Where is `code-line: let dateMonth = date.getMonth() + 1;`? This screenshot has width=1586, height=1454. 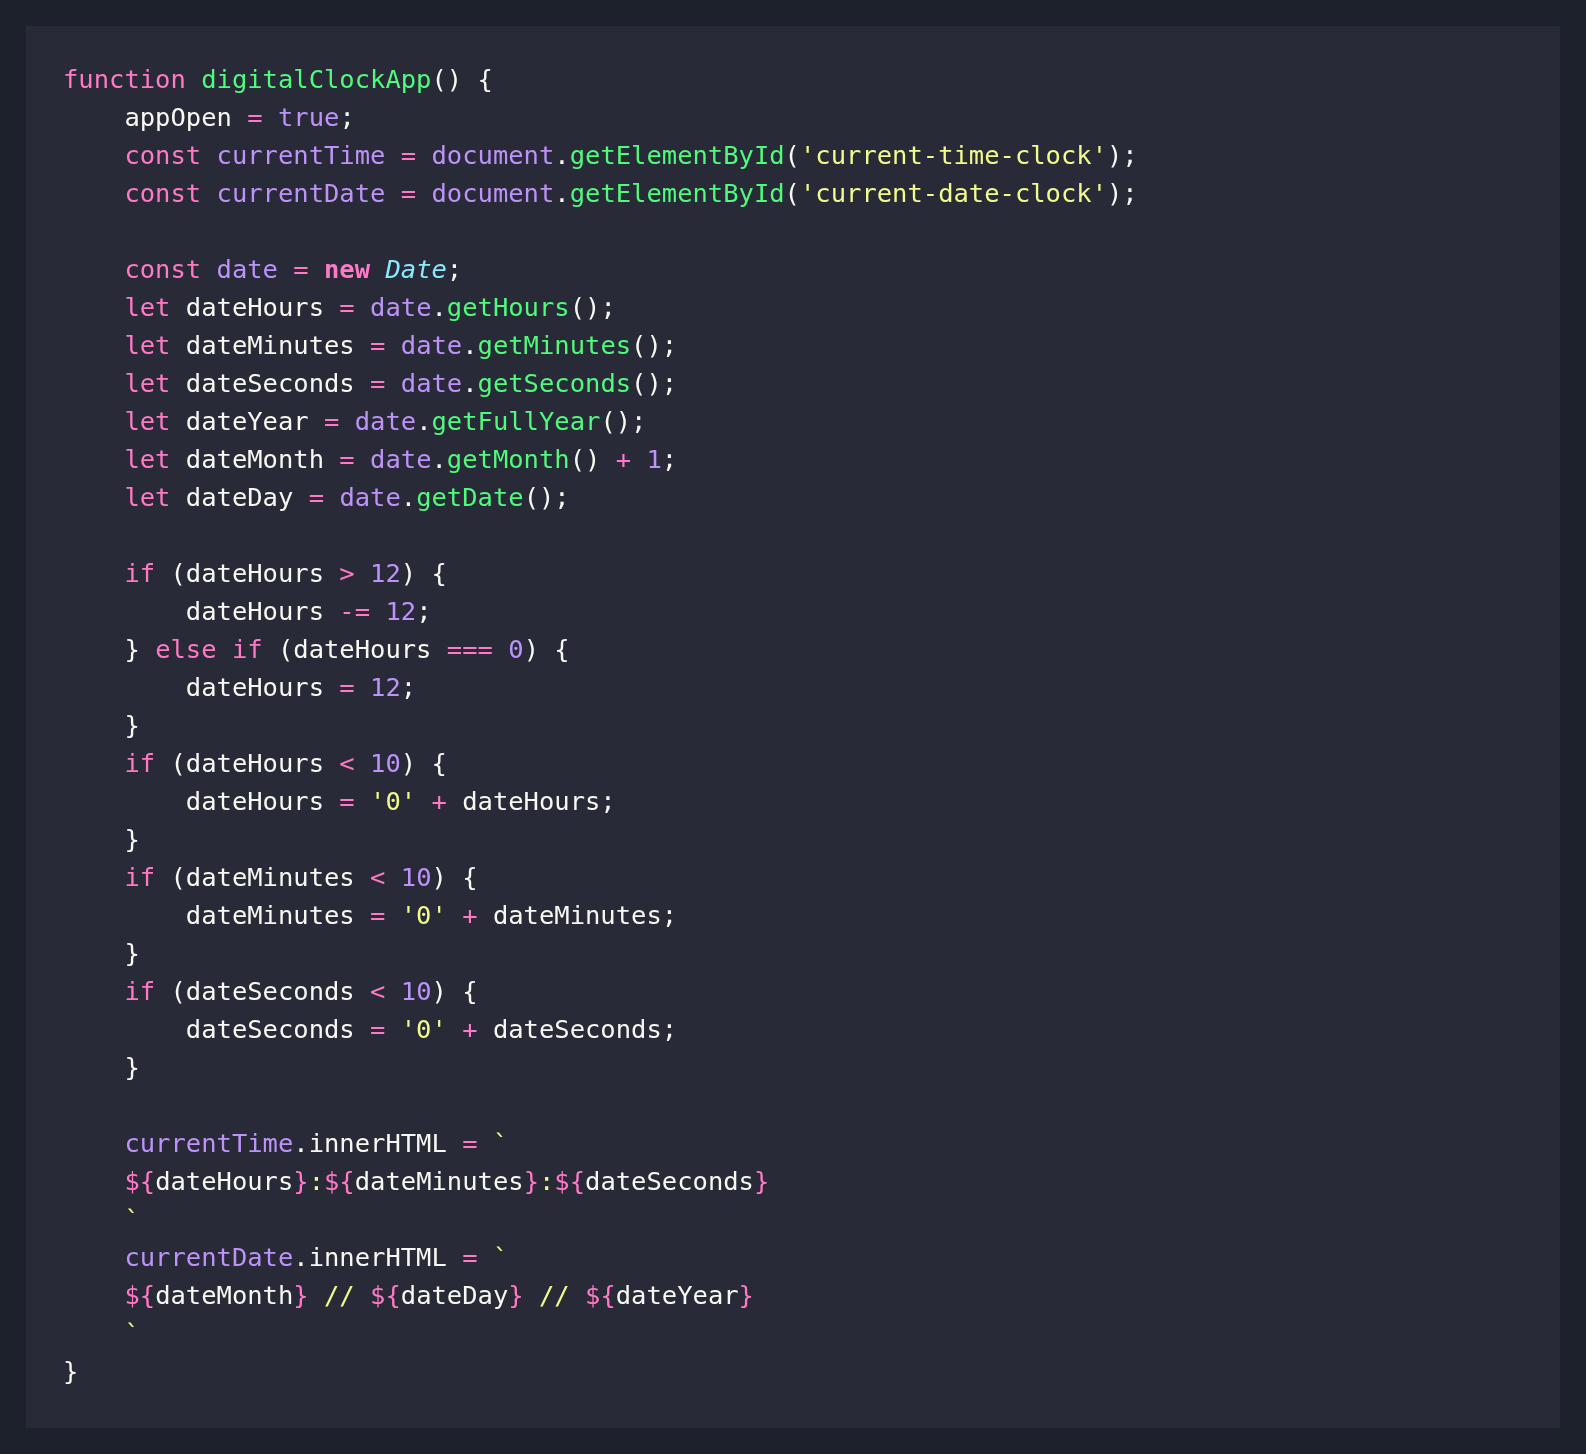
code-line: let dateMonth = date.getMonth() + 1; is located at coordinates (400, 459).